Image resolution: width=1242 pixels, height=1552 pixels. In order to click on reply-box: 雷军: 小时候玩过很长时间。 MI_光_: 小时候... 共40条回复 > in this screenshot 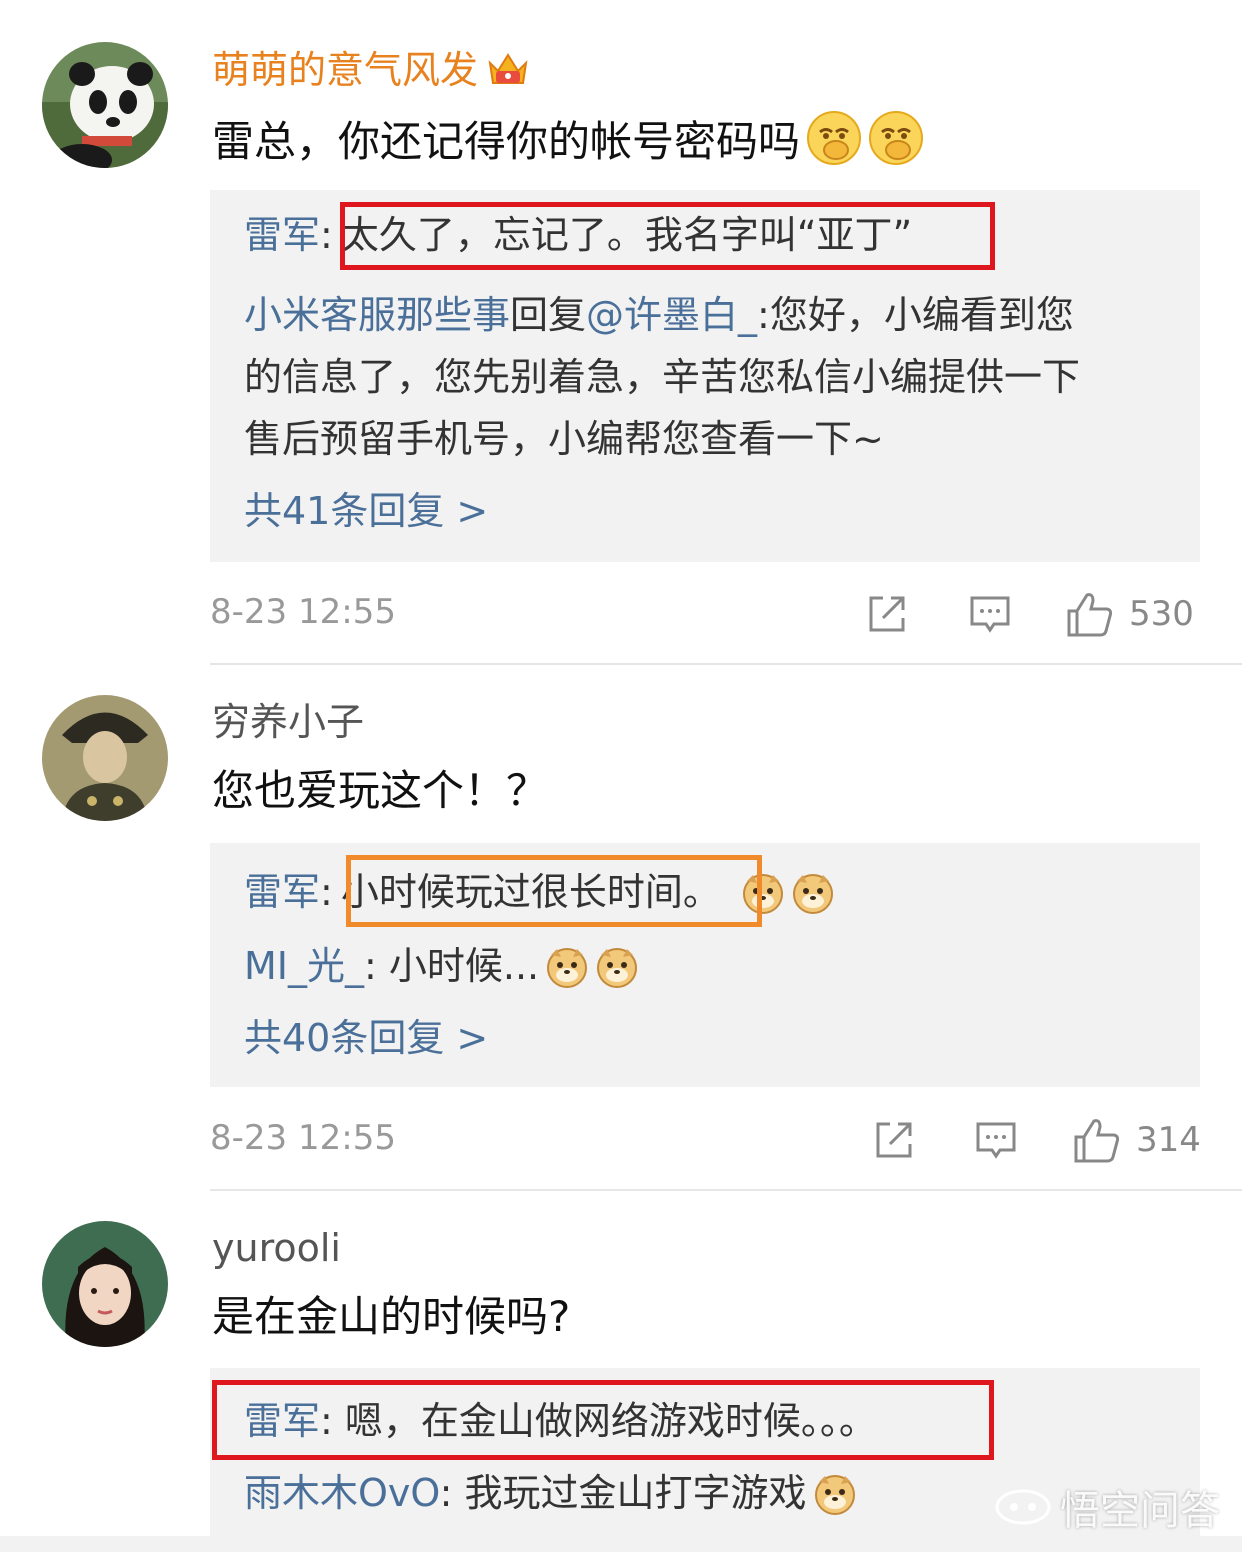, I will do `click(705, 965)`.